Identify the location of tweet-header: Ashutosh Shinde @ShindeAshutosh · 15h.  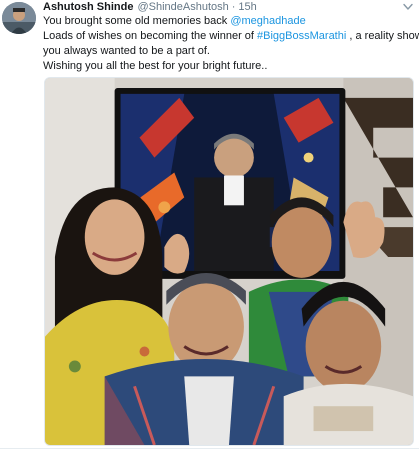
(150, 7).